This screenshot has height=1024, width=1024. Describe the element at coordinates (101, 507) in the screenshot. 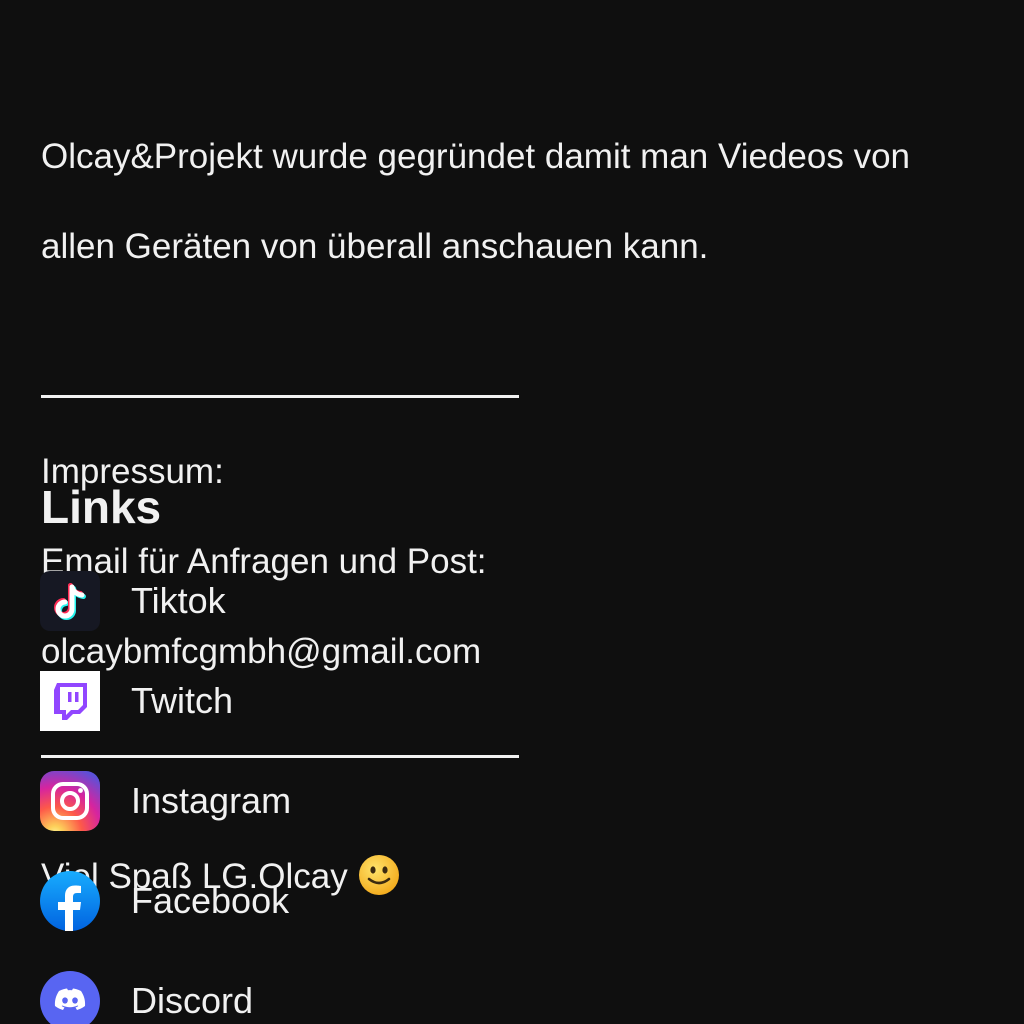

I see `links-heading: Links` at that location.